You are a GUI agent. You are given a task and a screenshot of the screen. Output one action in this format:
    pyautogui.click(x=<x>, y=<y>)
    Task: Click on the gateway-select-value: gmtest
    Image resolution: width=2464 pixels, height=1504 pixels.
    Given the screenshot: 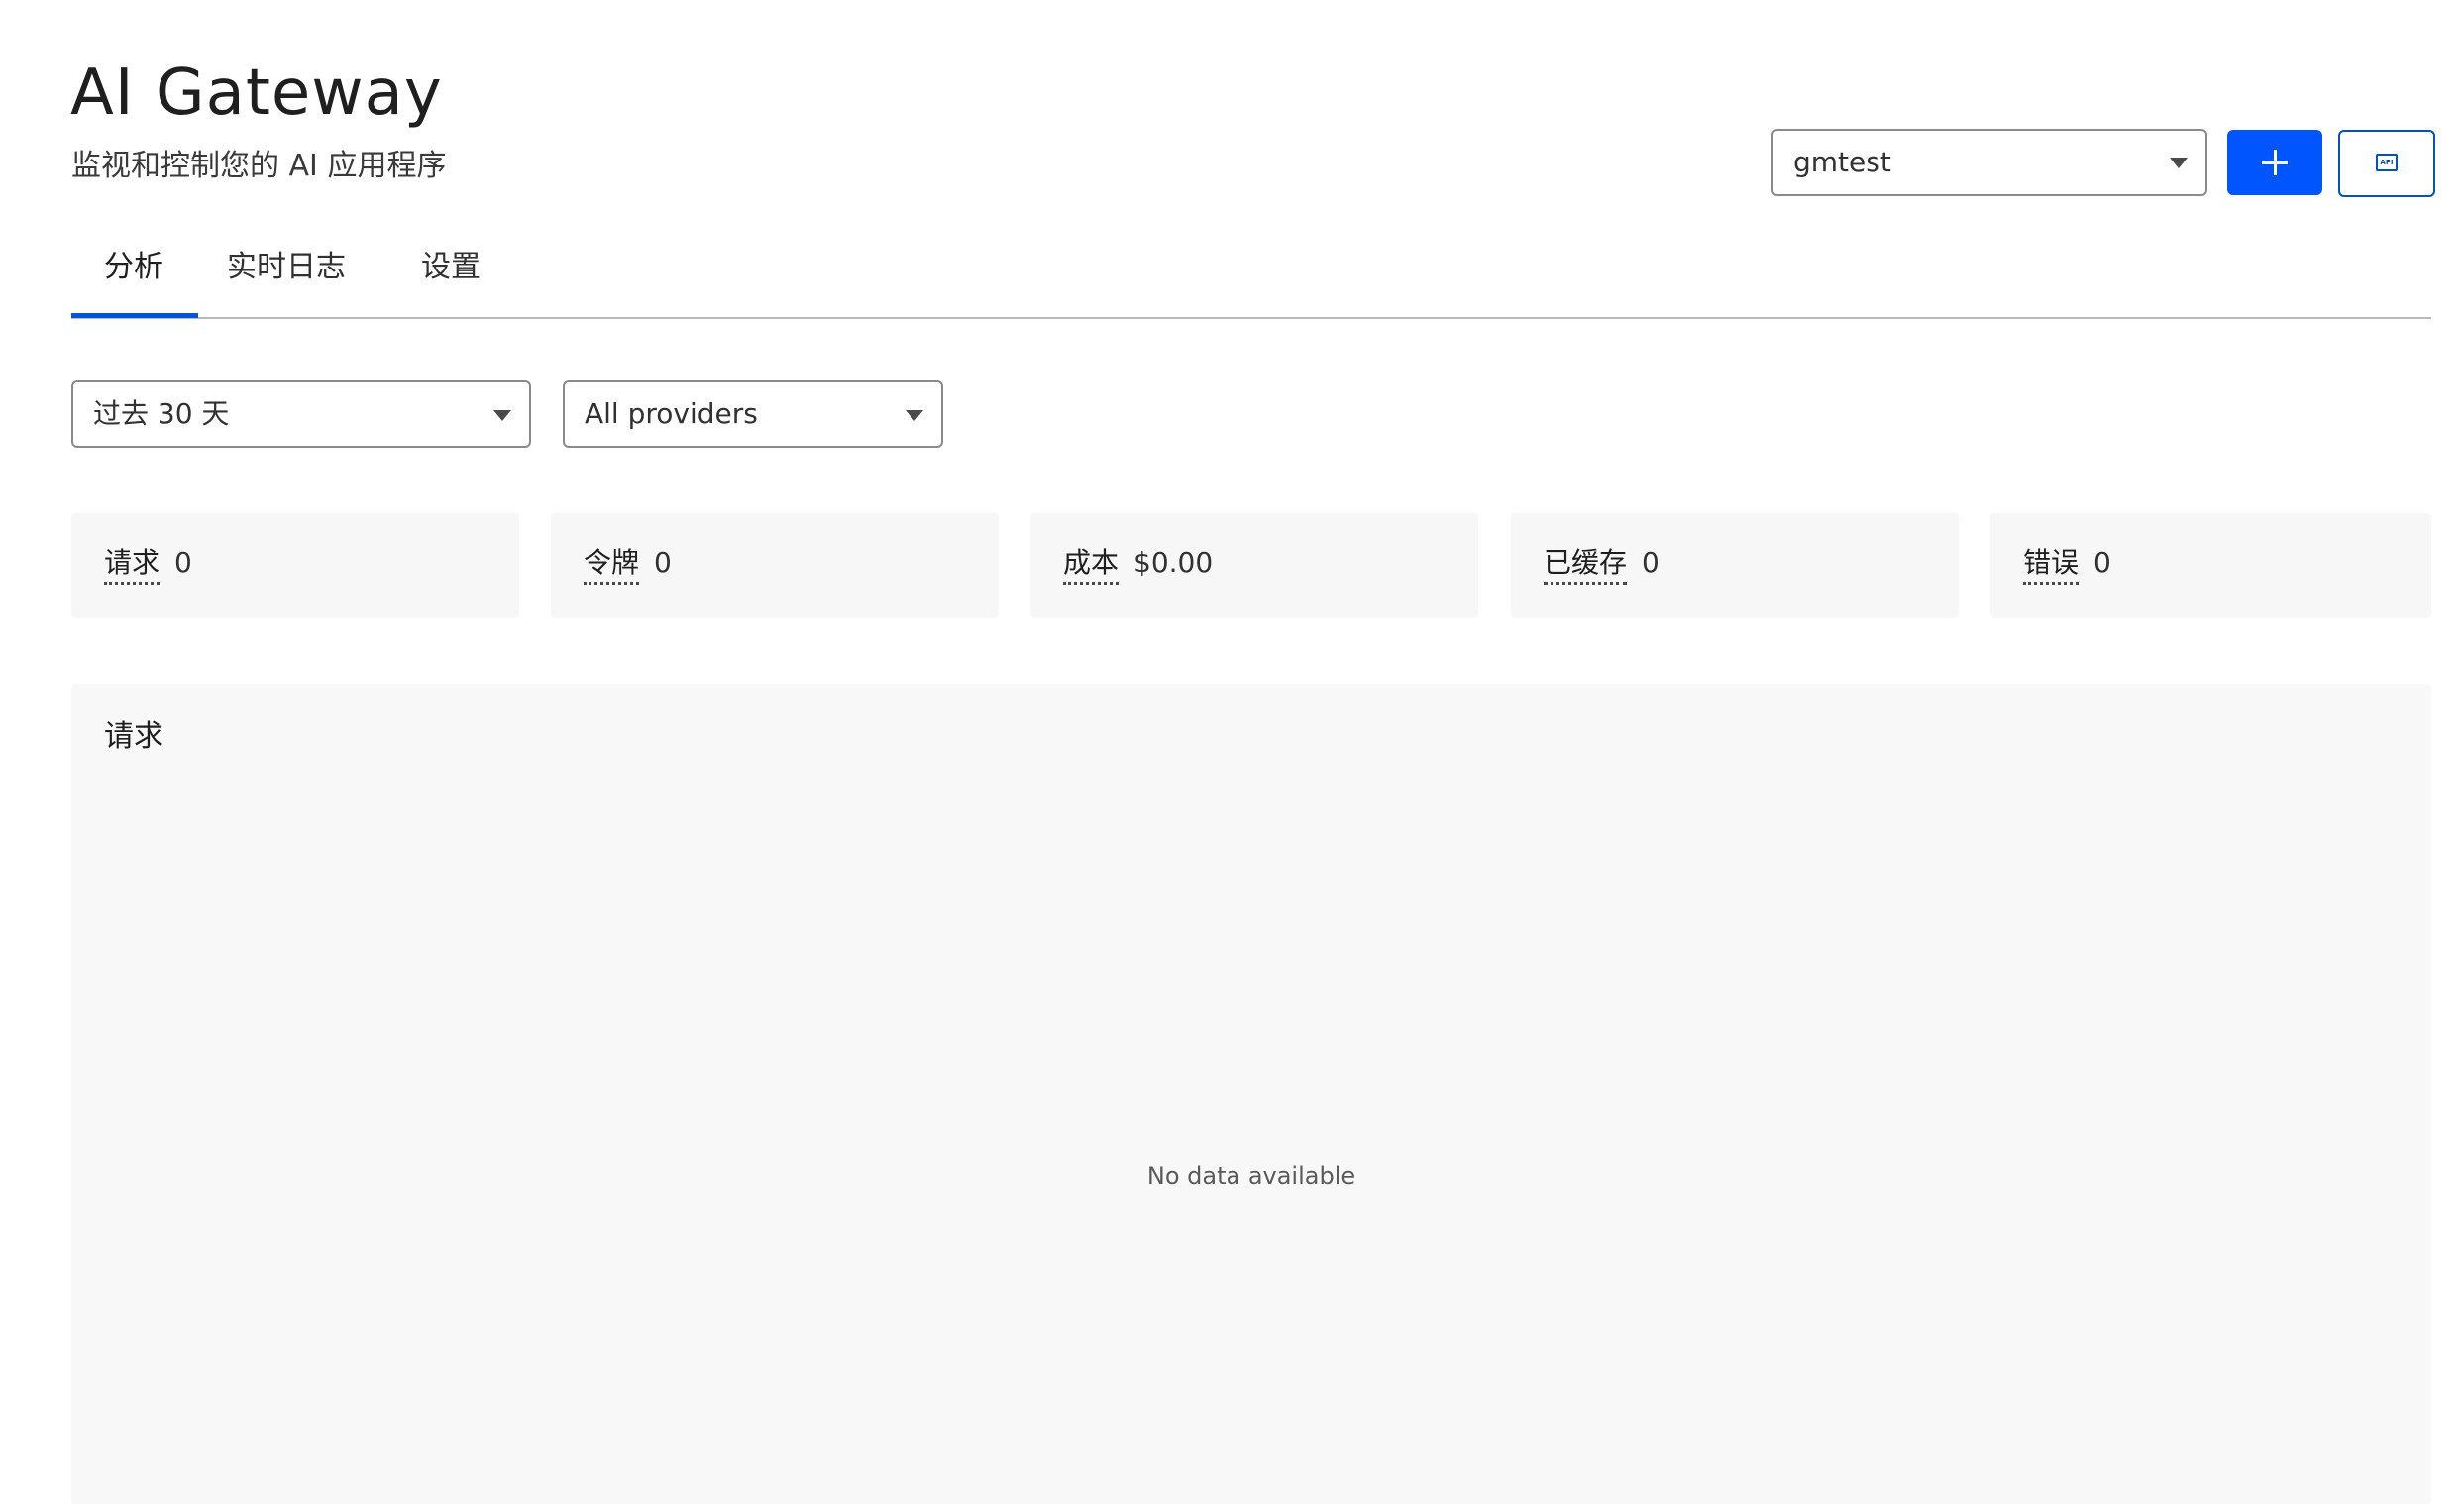 What is the action you would take?
    pyautogui.click(x=1842, y=162)
    